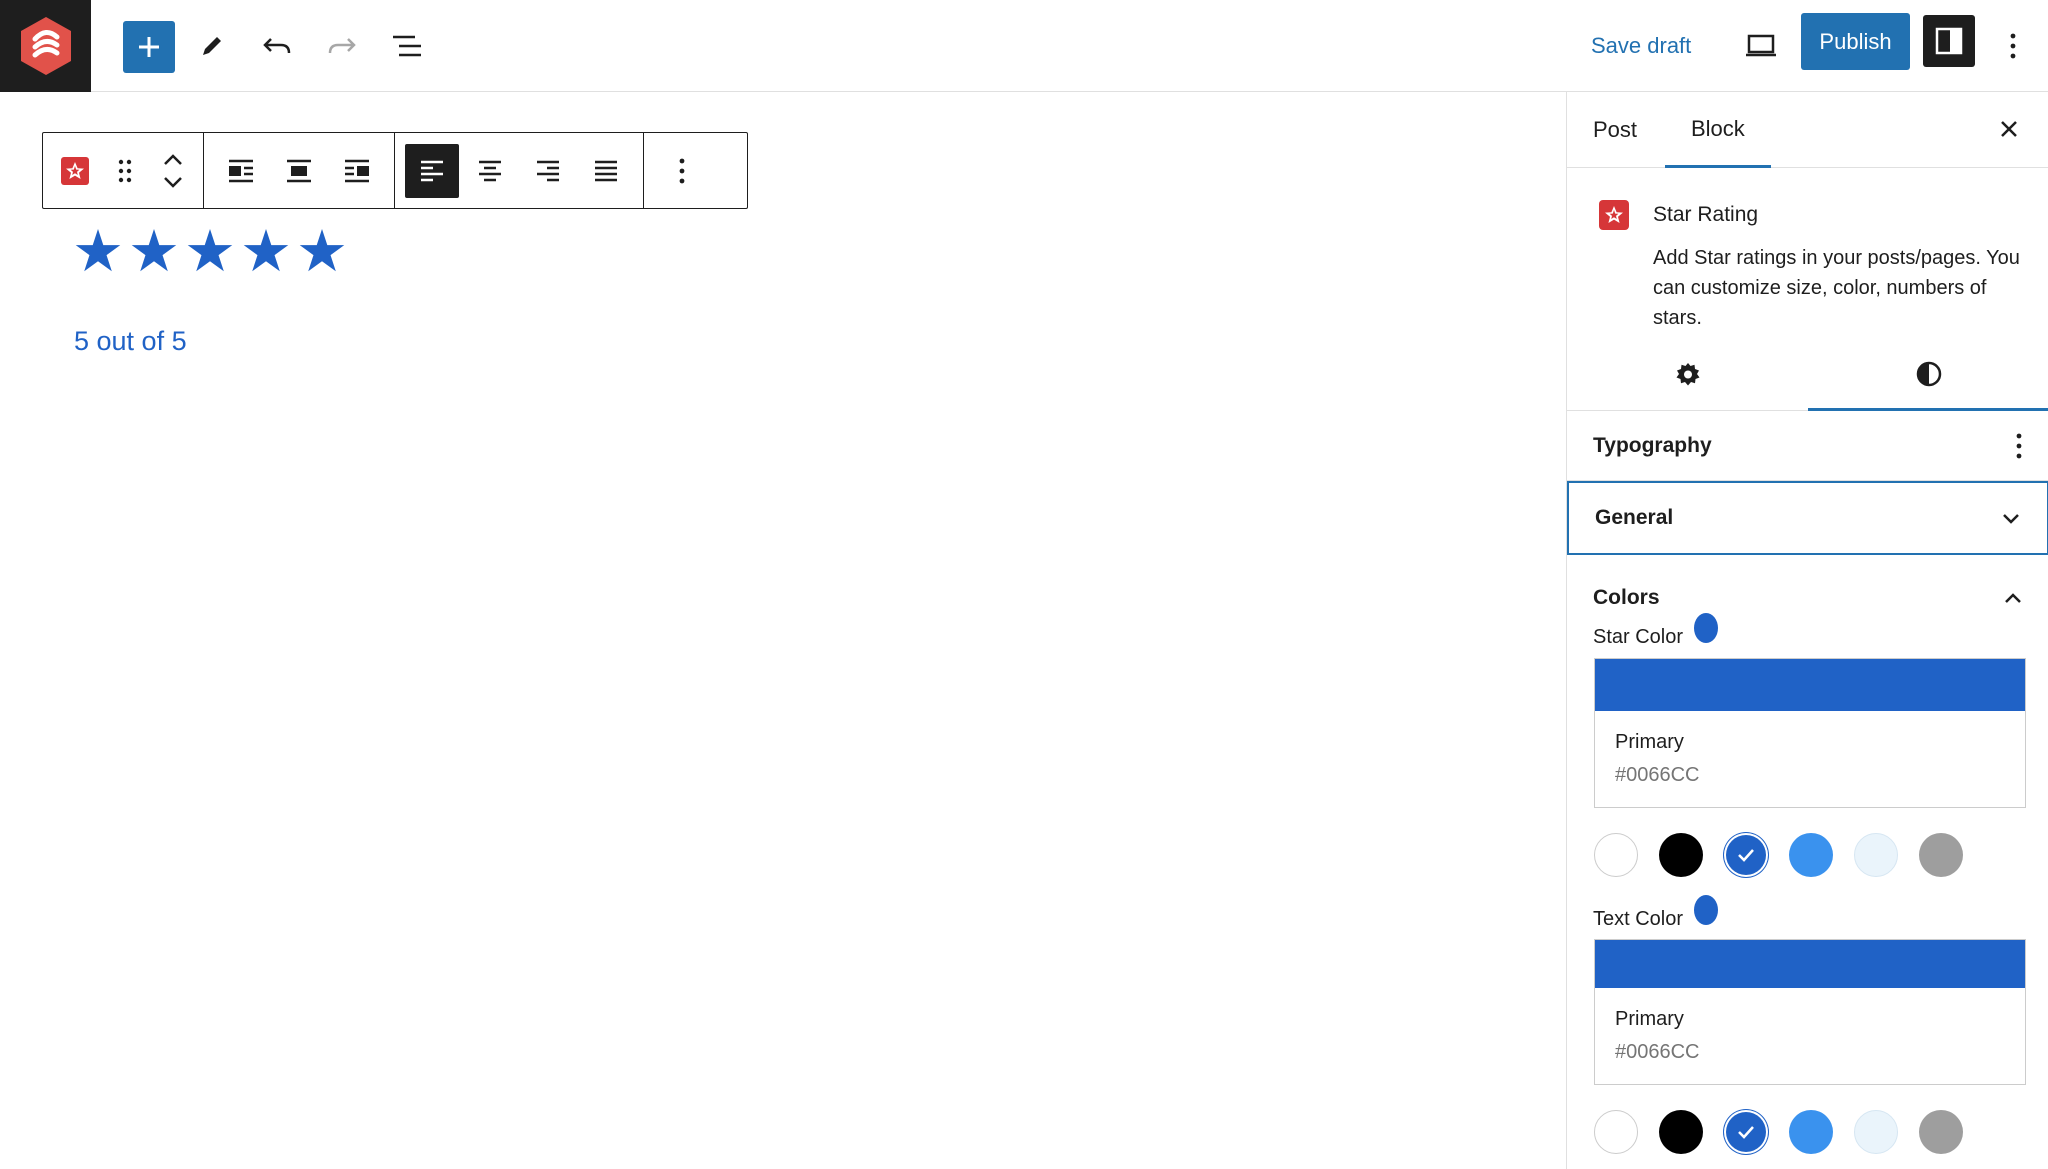  I want to click on star-rating-stars: ★ ★ ★ ★ ★, so click(210, 251).